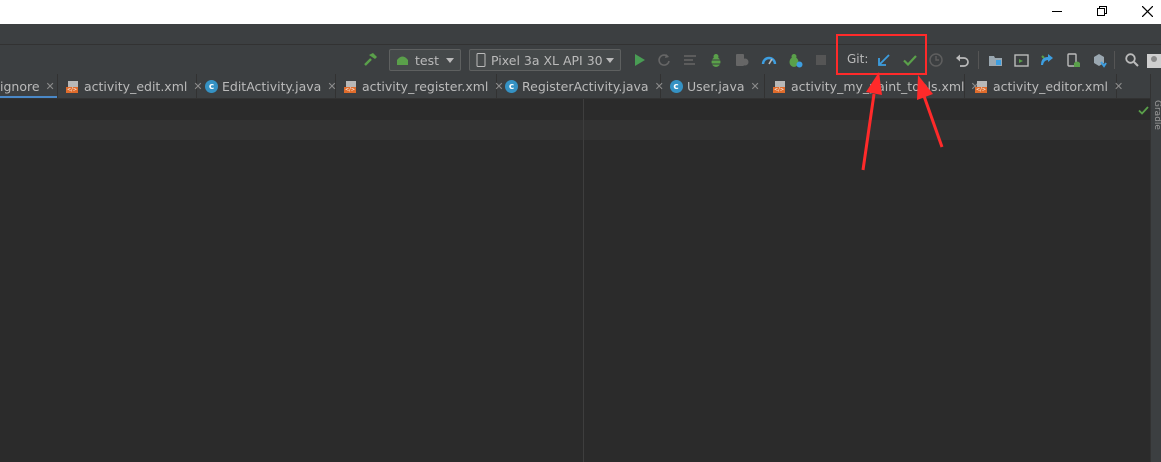 The height and width of the screenshot is (462, 1161). I want to click on project-structure-button, so click(995, 60).